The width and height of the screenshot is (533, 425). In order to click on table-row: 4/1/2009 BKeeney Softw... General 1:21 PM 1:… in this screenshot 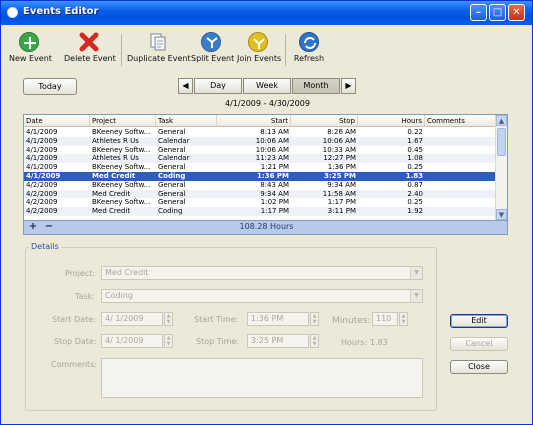, I will do `click(260, 167)`.